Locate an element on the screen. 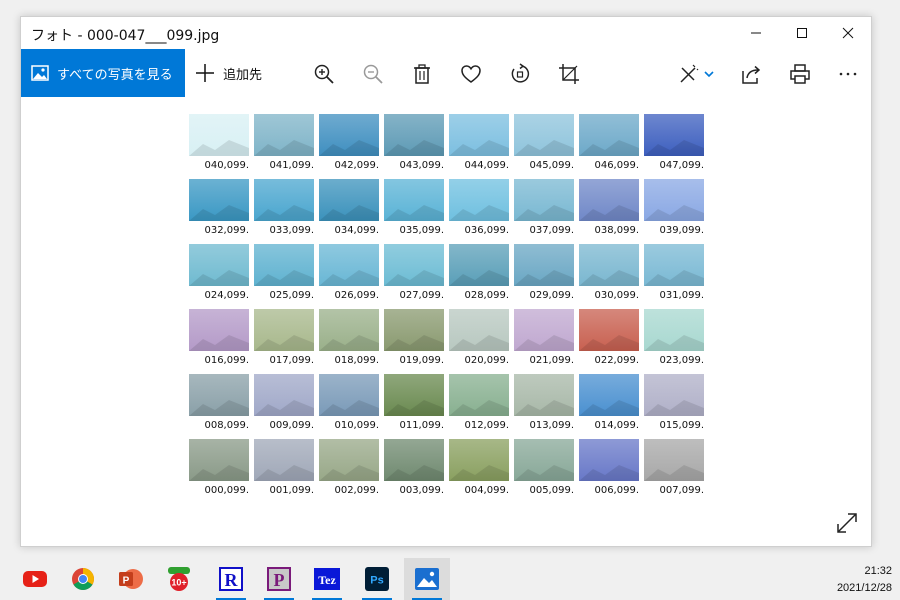 Image resolution: width=900 pixels, height=600 pixels. photo-thumbnail-item: 032,099. is located at coordinates (219, 210).